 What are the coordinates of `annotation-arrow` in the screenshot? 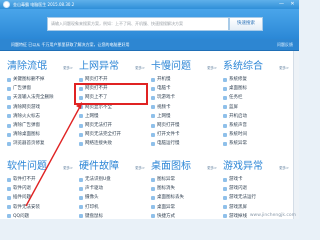 It's located at (54, 154).